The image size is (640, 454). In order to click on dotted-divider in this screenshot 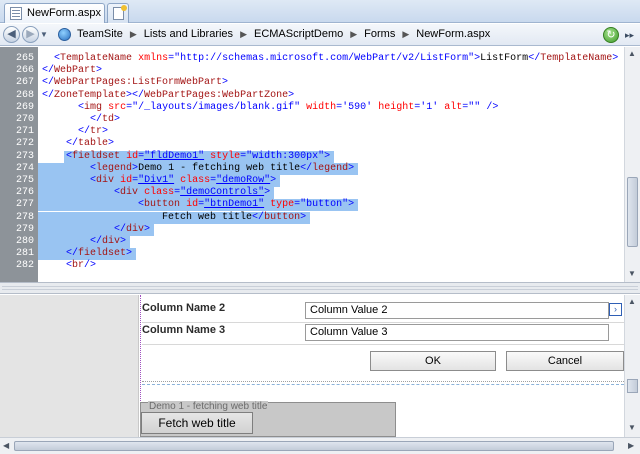, I will do `click(383, 381)`.